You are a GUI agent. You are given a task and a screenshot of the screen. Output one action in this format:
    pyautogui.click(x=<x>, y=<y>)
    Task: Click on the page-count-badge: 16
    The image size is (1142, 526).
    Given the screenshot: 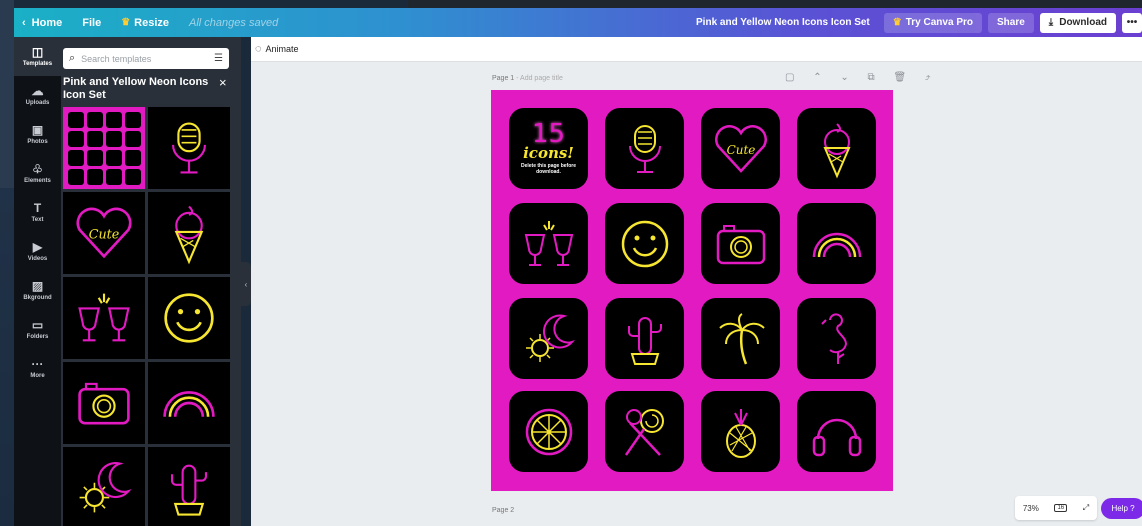 What is the action you would take?
    pyautogui.click(x=1061, y=508)
    